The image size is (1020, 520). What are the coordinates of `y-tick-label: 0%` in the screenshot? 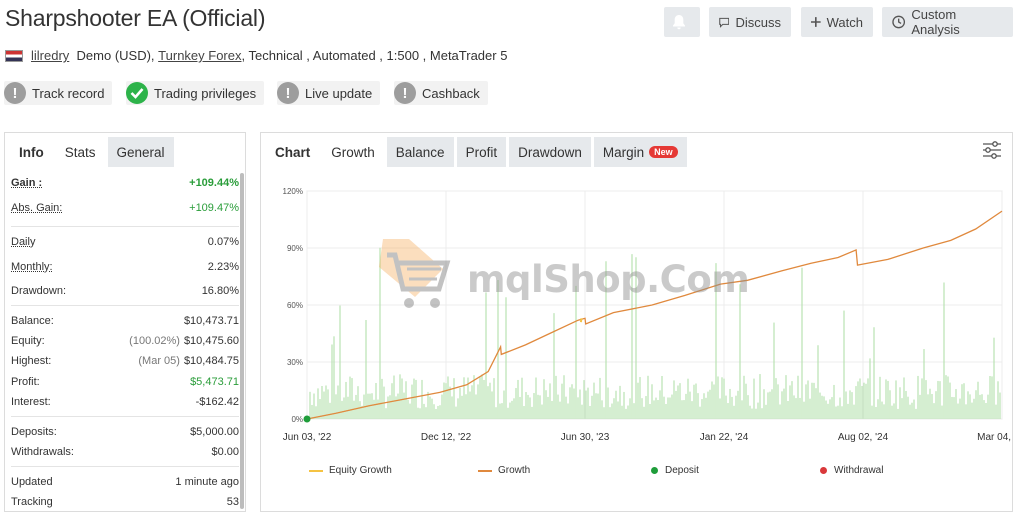 It's located at (297, 419).